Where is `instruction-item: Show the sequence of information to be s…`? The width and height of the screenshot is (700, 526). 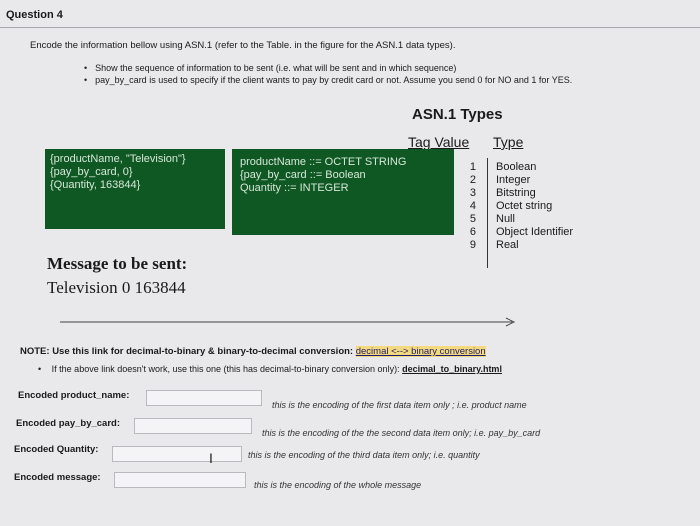
instruction-item: Show the sequence of information to be s… is located at coordinates (328, 68).